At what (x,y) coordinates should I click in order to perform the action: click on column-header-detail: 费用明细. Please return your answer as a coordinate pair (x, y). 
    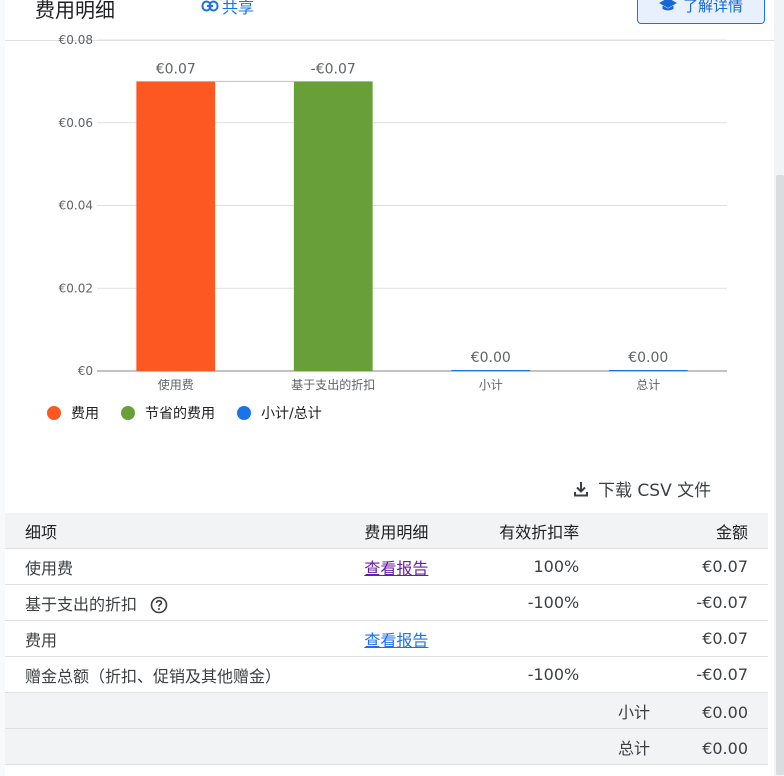
    Looking at the image, I should click on (403, 531).